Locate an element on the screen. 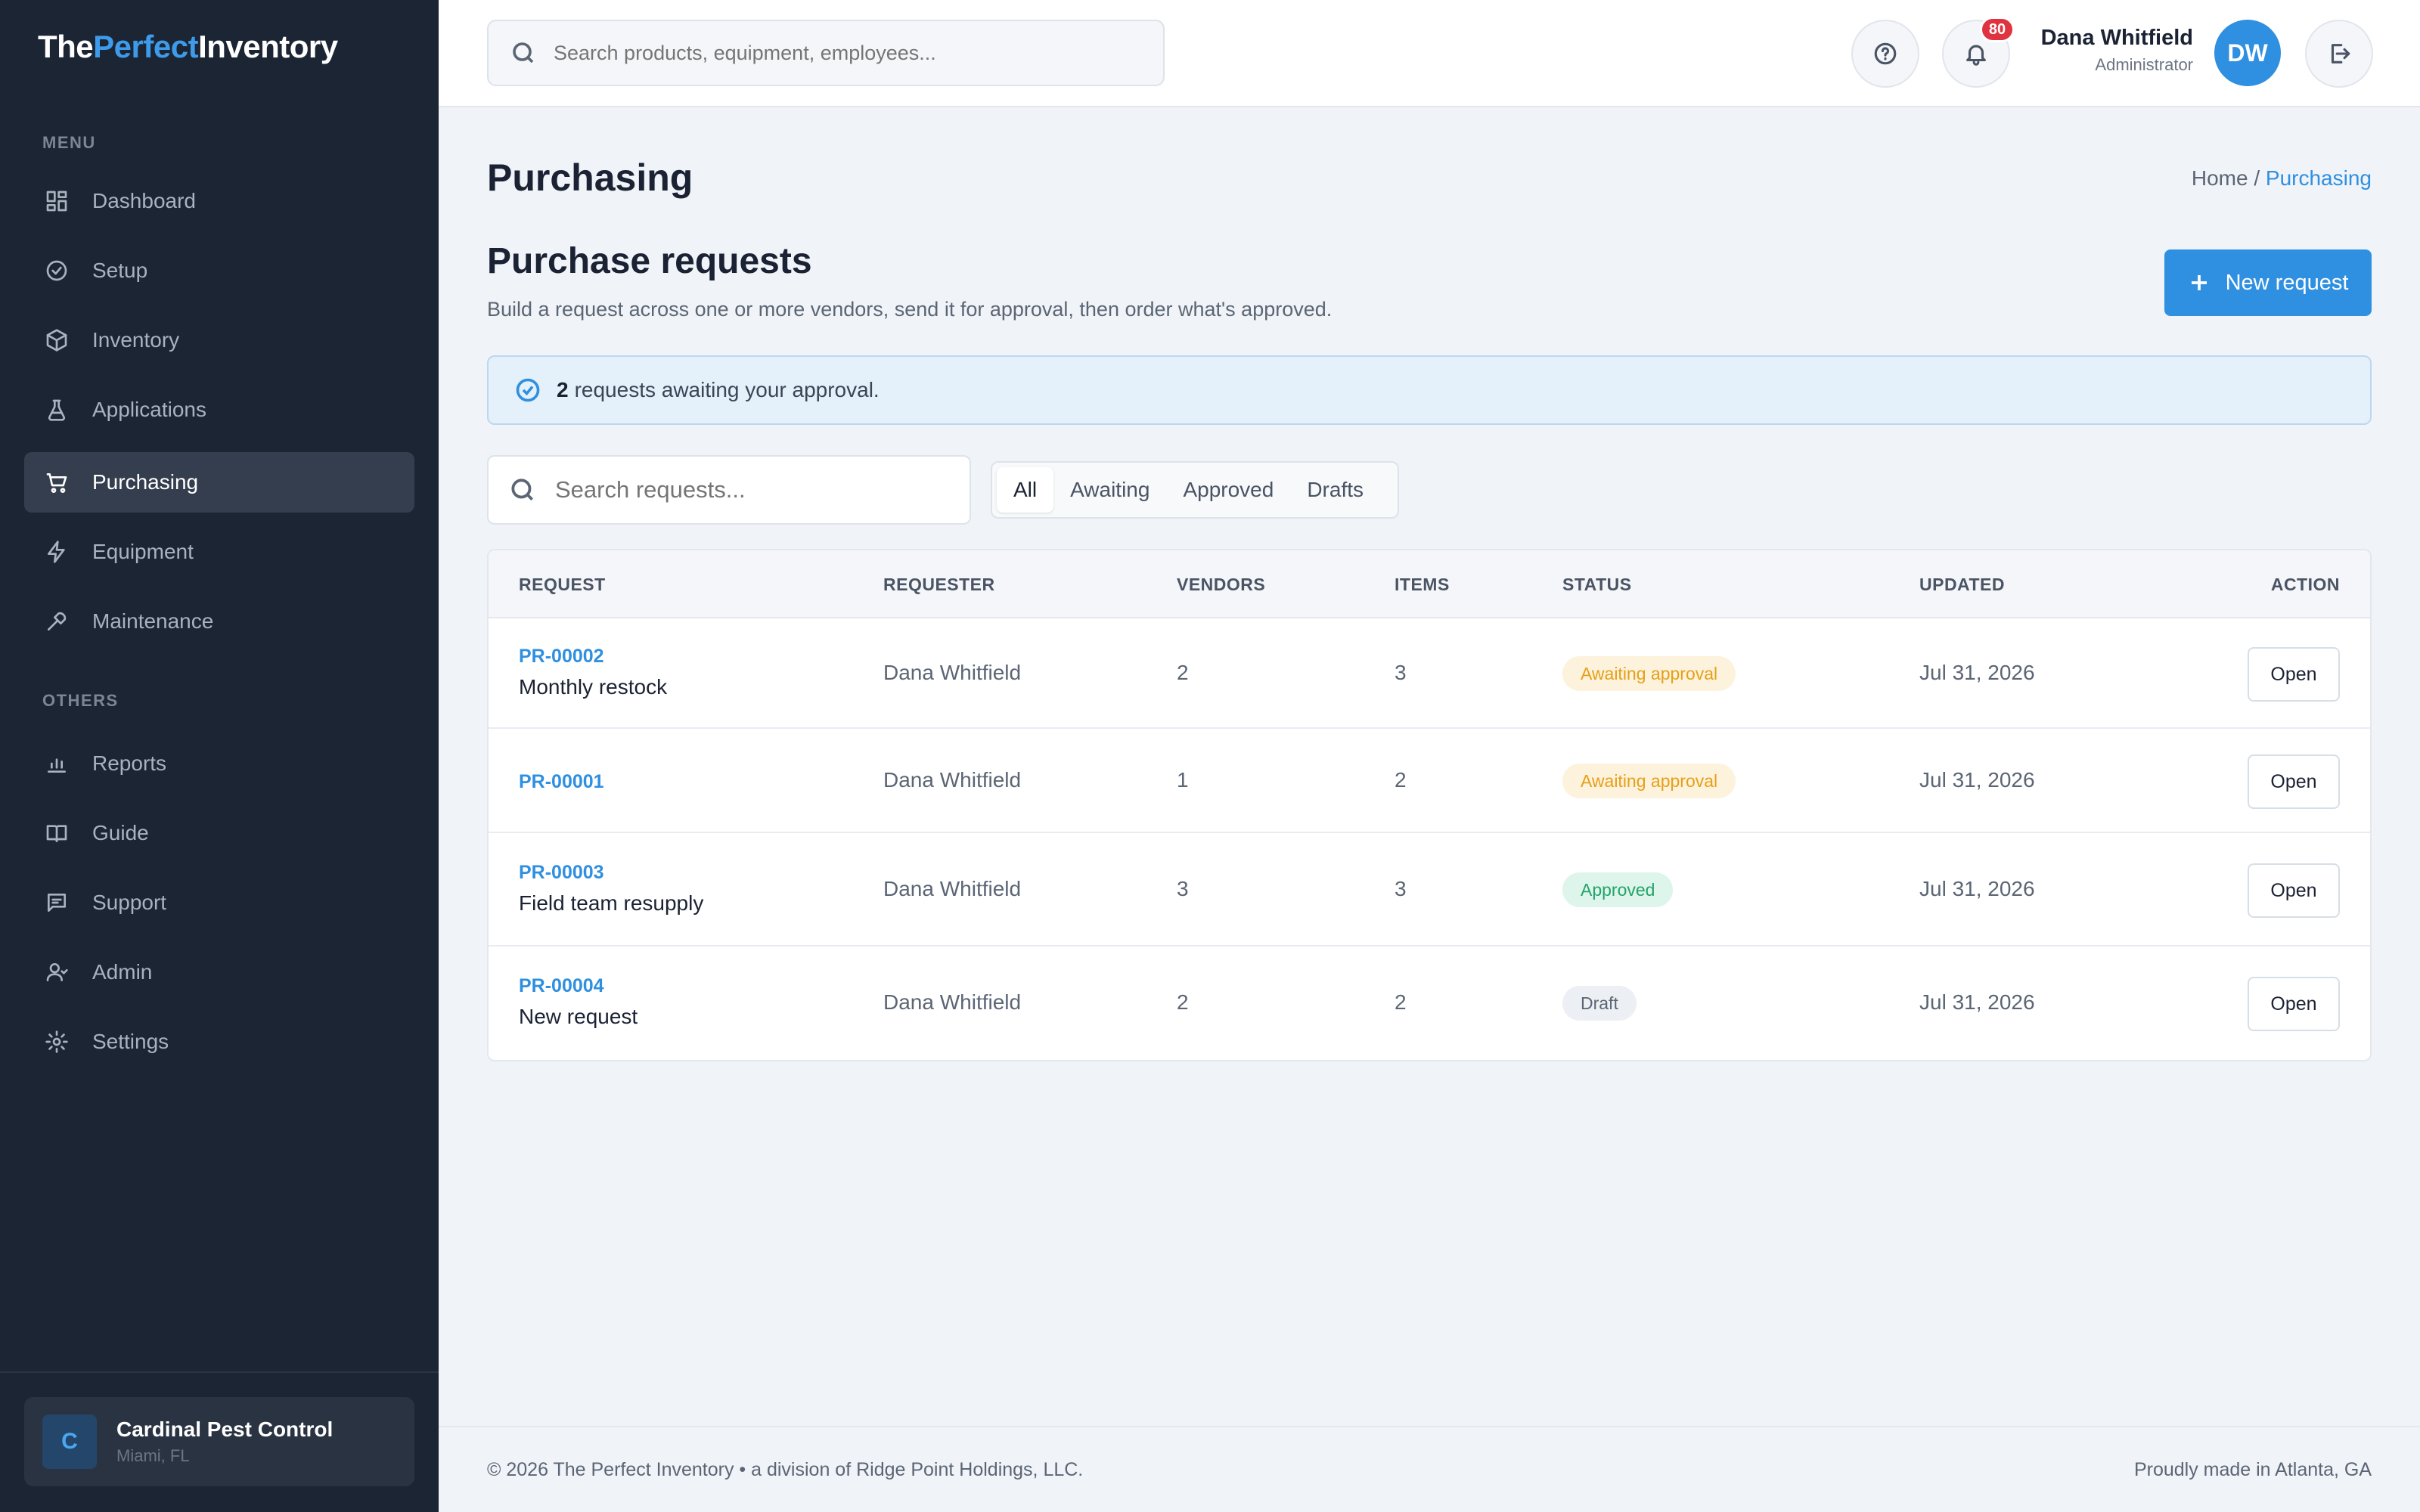 Image resolution: width=2420 pixels, height=1512 pixels. request-id-link: PR-00002 is located at coordinates (593, 657).